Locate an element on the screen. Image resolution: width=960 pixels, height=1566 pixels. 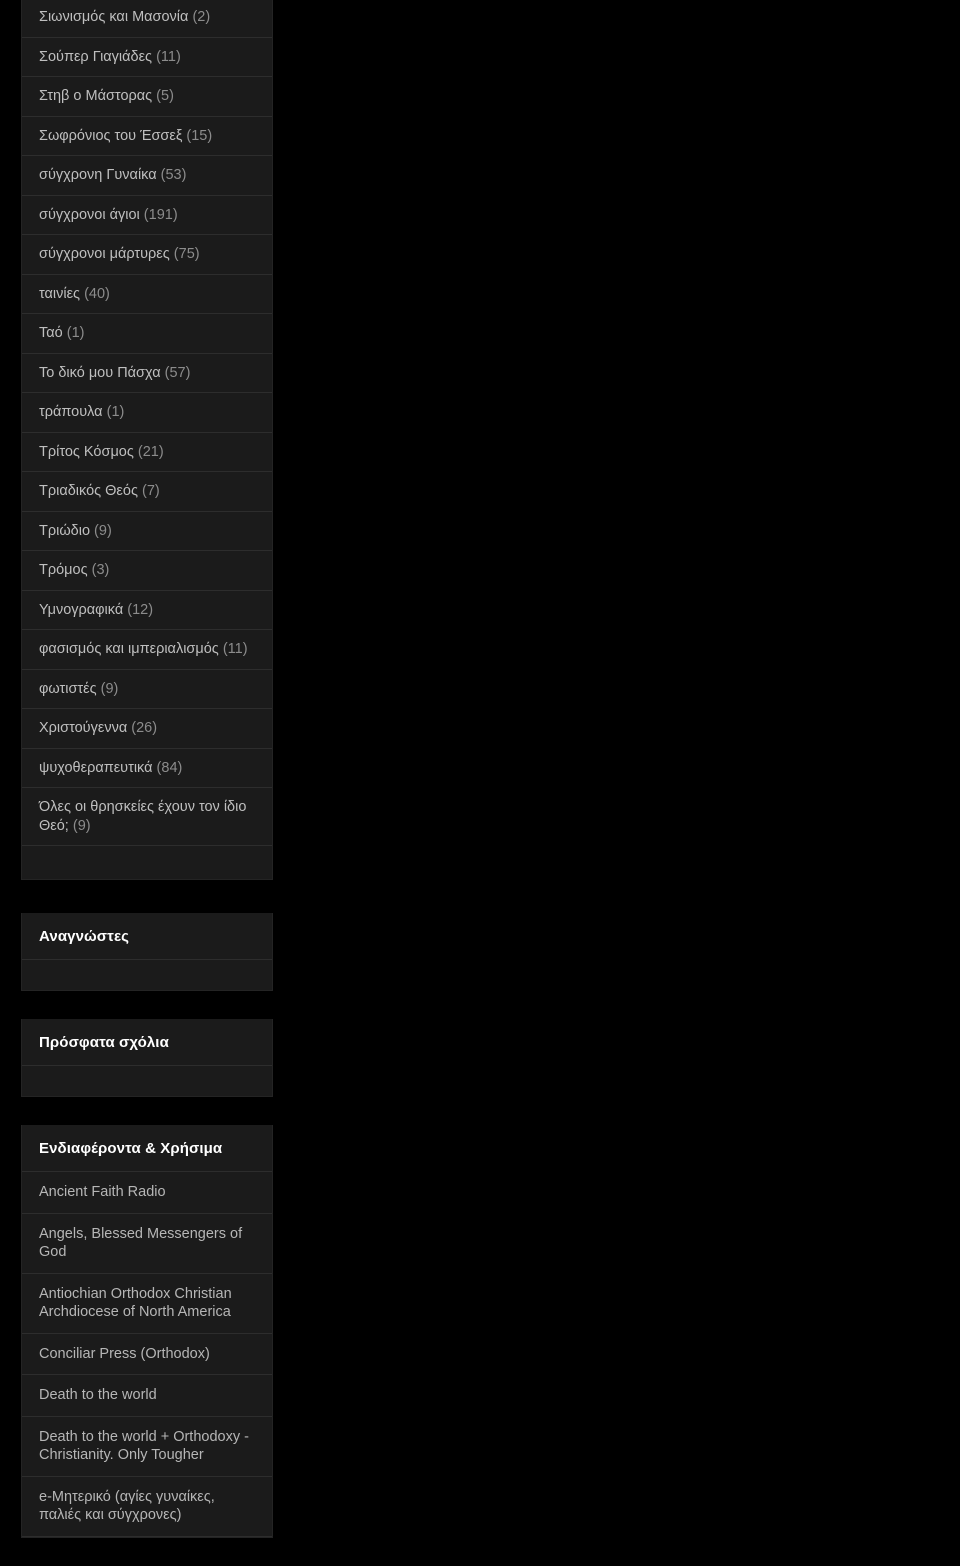
list-item: Τρίτος Κόσμος (21) is located at coordinates (147, 452).